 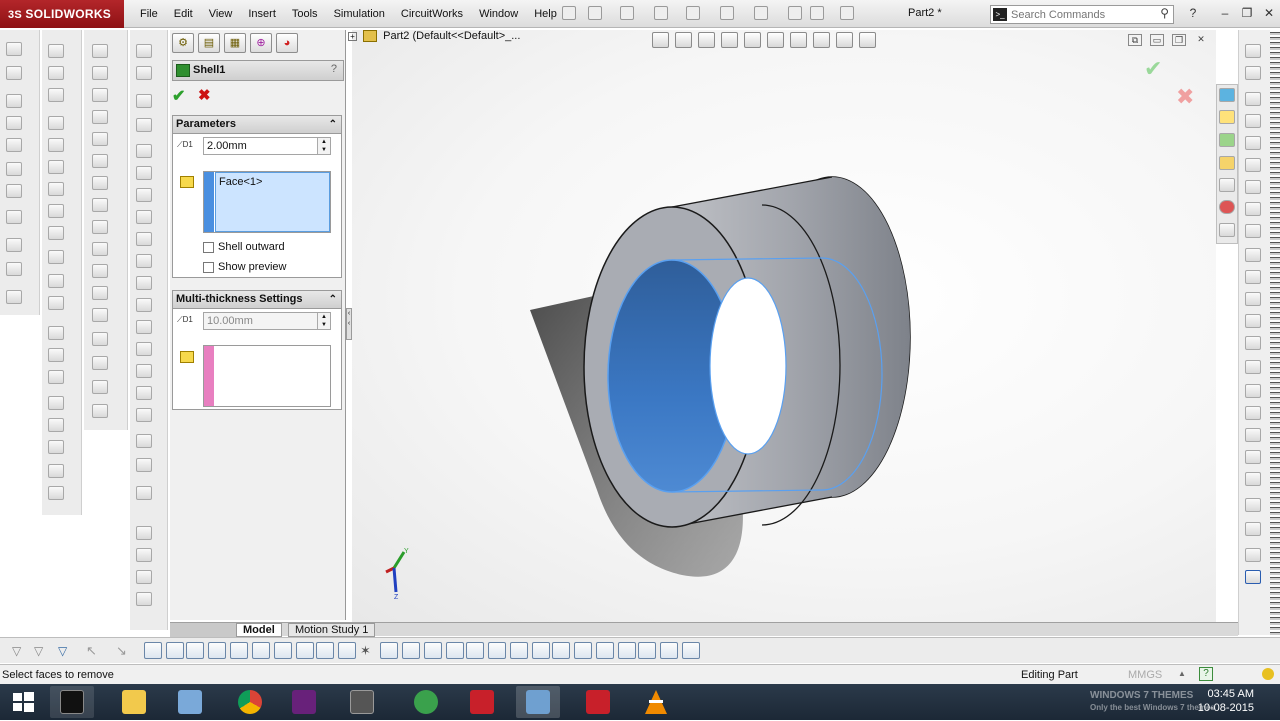 What do you see at coordinates (561, 650) in the screenshot?
I see `filter-cosmetic-threads-icon` at bounding box center [561, 650].